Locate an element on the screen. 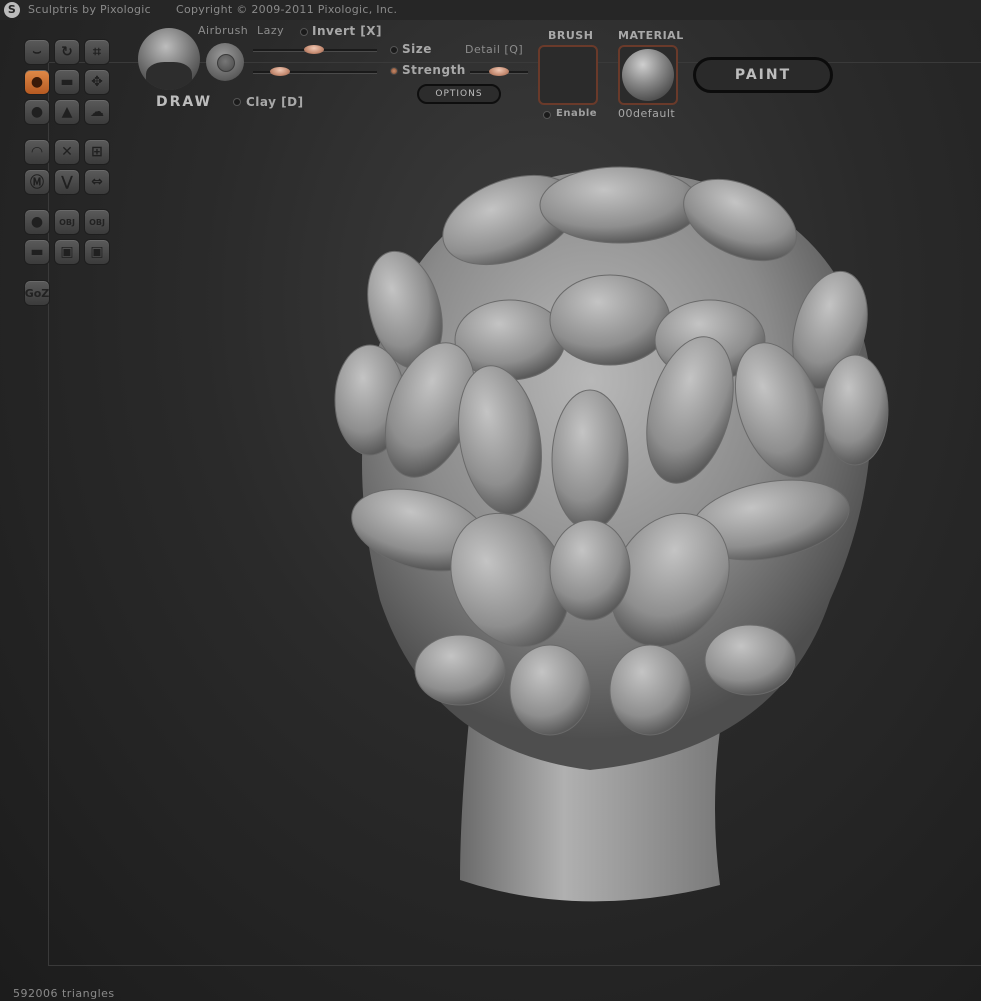 The height and width of the screenshot is (1001, 981). smooth-icon: ☁ is located at coordinates (97, 112).